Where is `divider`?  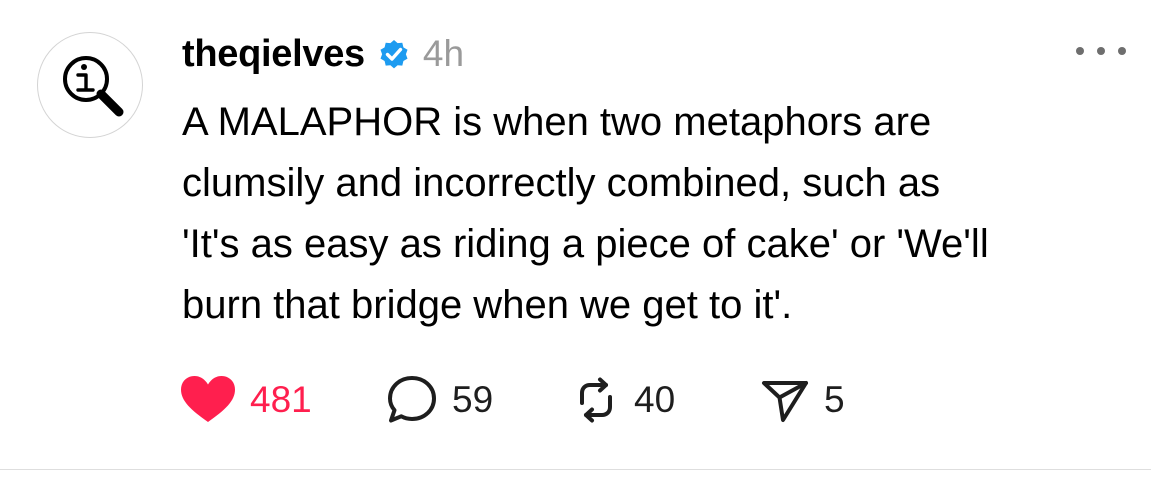 divider is located at coordinates (575, 469).